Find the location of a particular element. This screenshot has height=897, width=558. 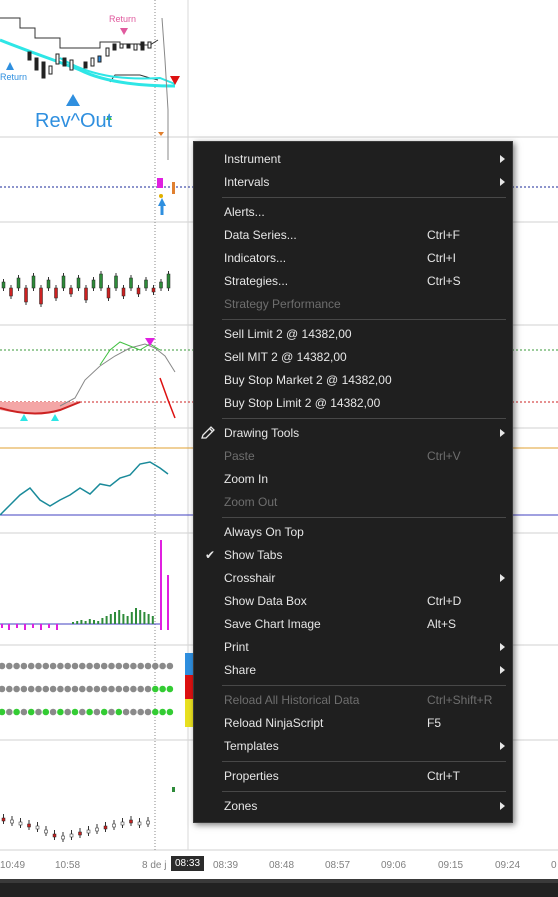

time-label-2: 10:58 is located at coordinates (68, 865).